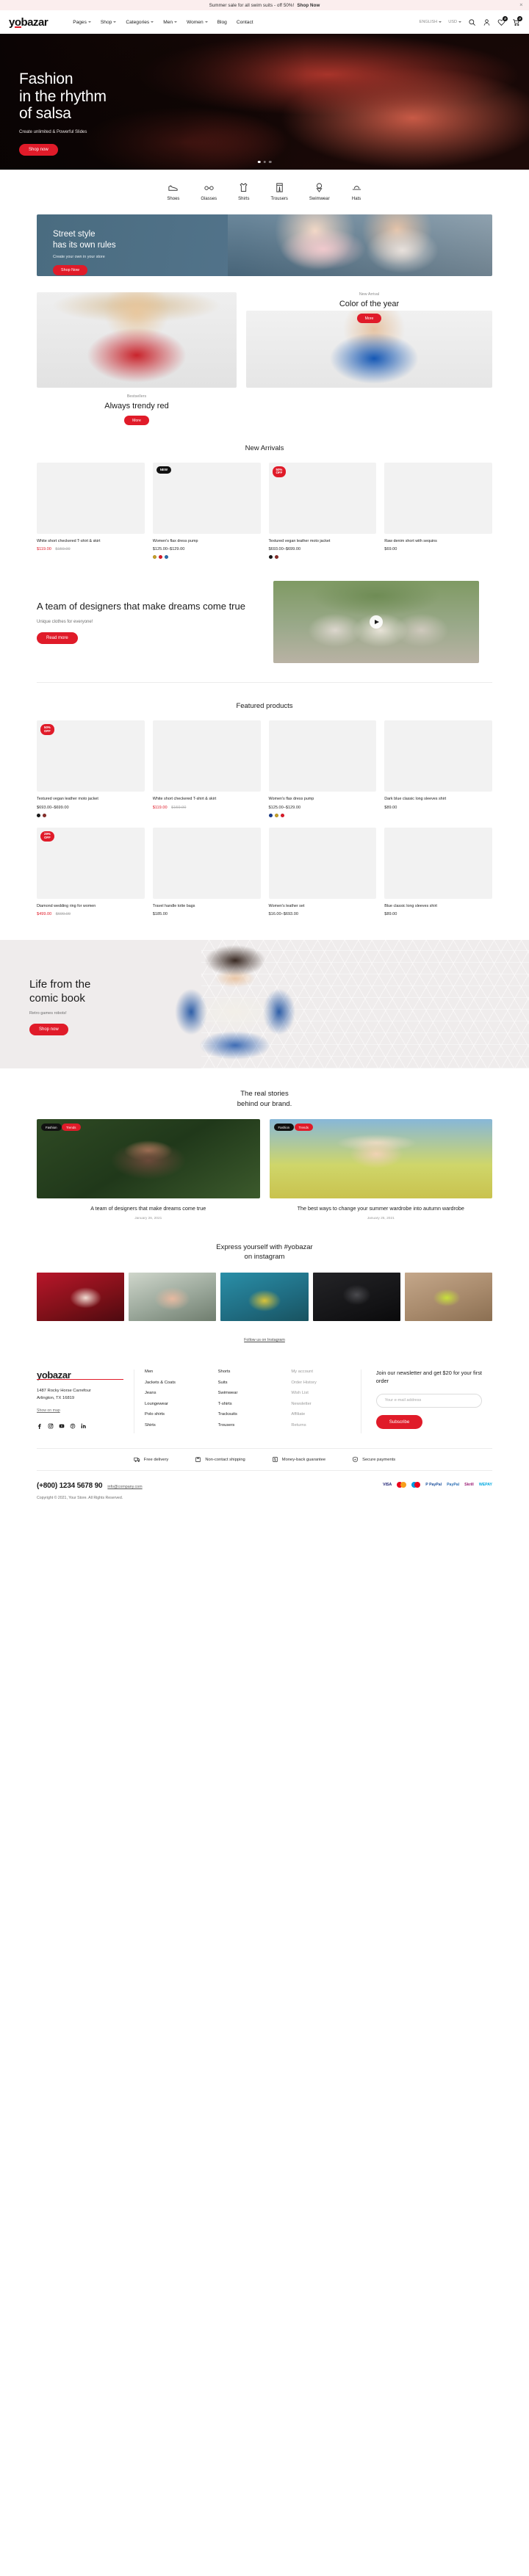 The height and width of the screenshot is (2576, 529). What do you see at coordinates (320, 1404) in the screenshot?
I see `footer-link: Newsletter` at bounding box center [320, 1404].